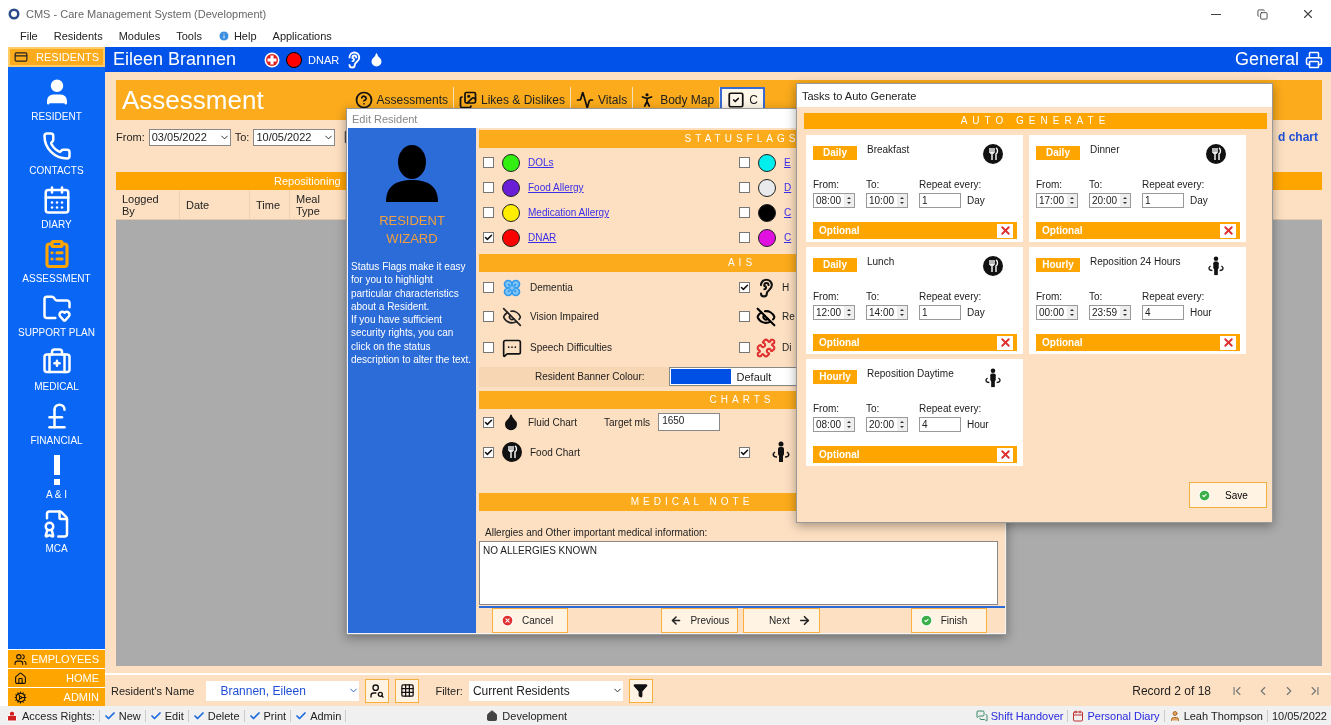 This screenshot has height=725, width=1331. I want to click on sidebar-item: A & I, so click(56, 476).